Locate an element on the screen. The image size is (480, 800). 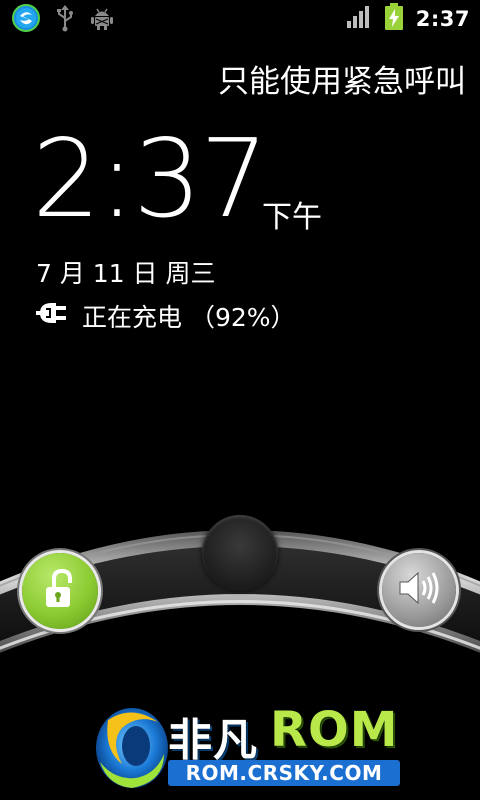
status-left-icons is located at coordinates (63, 20).